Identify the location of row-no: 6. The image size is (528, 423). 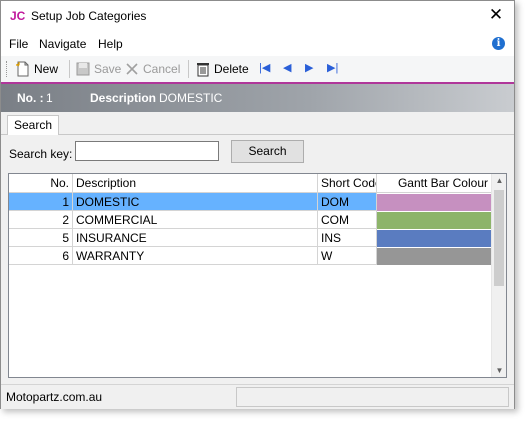
(41, 256).